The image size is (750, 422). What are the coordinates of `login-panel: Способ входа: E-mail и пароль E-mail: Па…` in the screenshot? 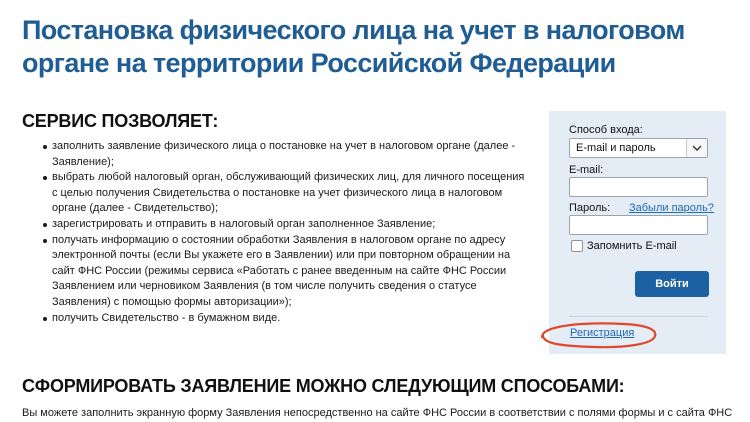 It's located at (637, 232).